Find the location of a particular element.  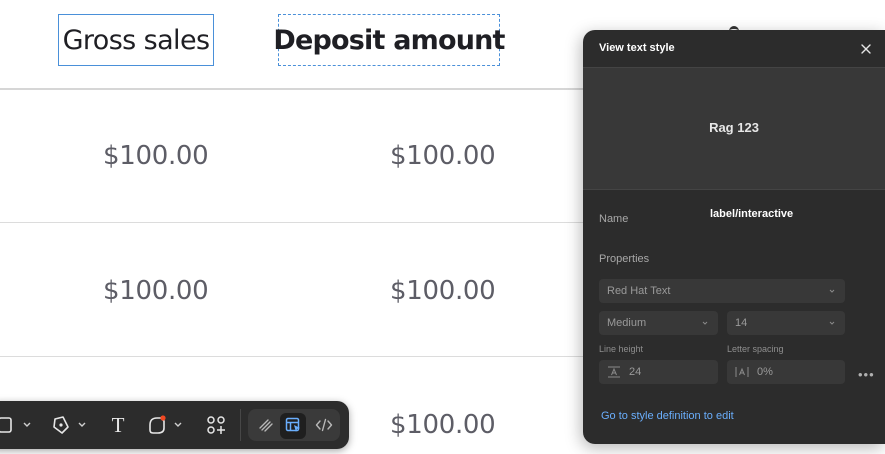

row-2-gross-sales: $100.00 is located at coordinates (156, 291).